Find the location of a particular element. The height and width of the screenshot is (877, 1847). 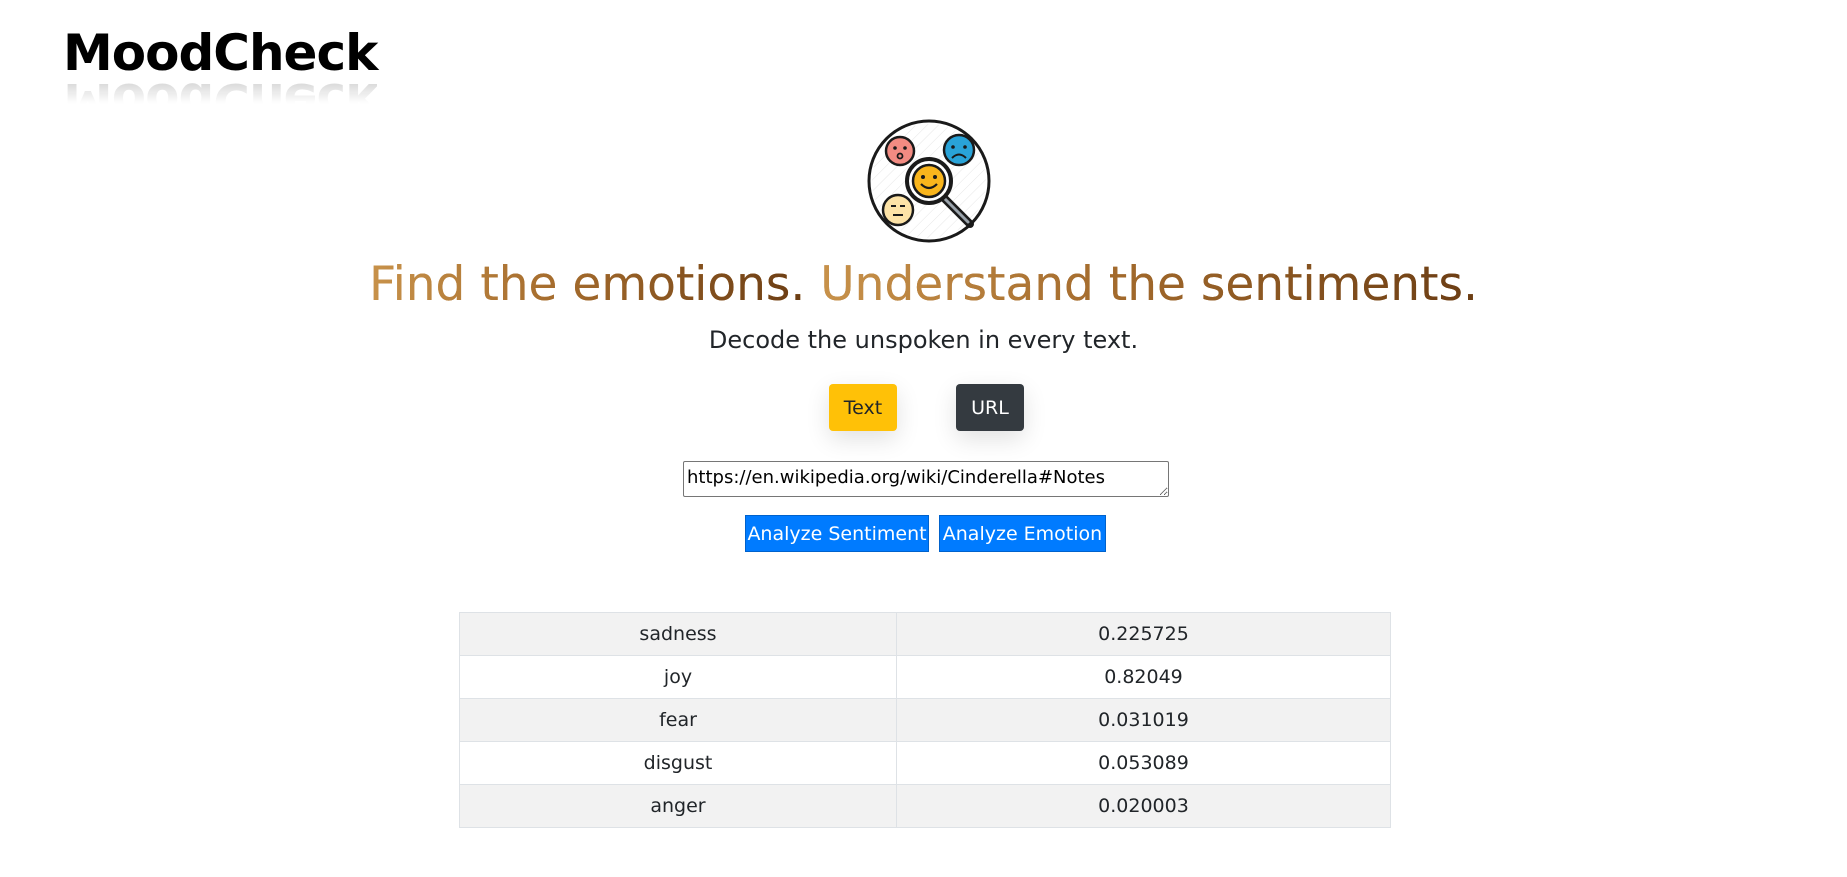

headline-part-2: Understand the sentiments. is located at coordinates (1149, 284).